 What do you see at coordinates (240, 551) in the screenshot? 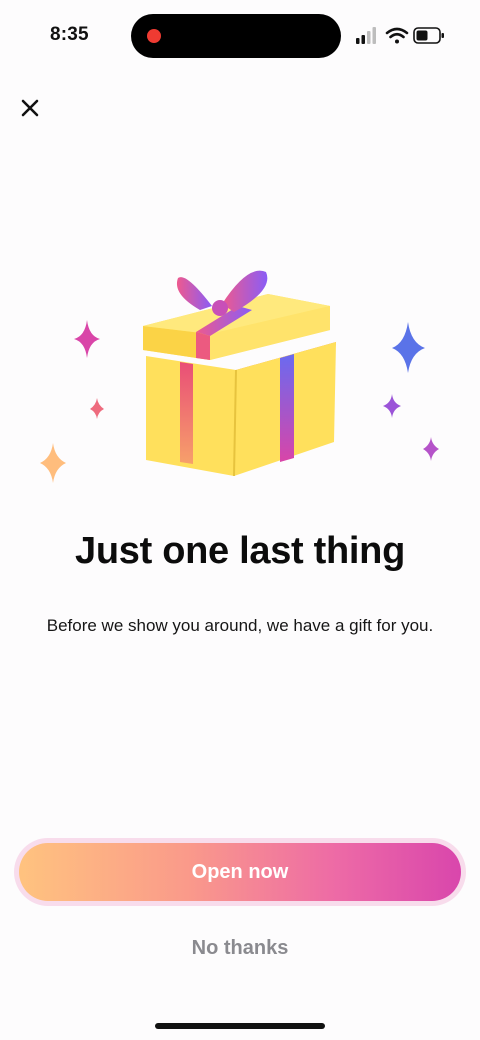
I see `page-title: Just one last thing` at bounding box center [240, 551].